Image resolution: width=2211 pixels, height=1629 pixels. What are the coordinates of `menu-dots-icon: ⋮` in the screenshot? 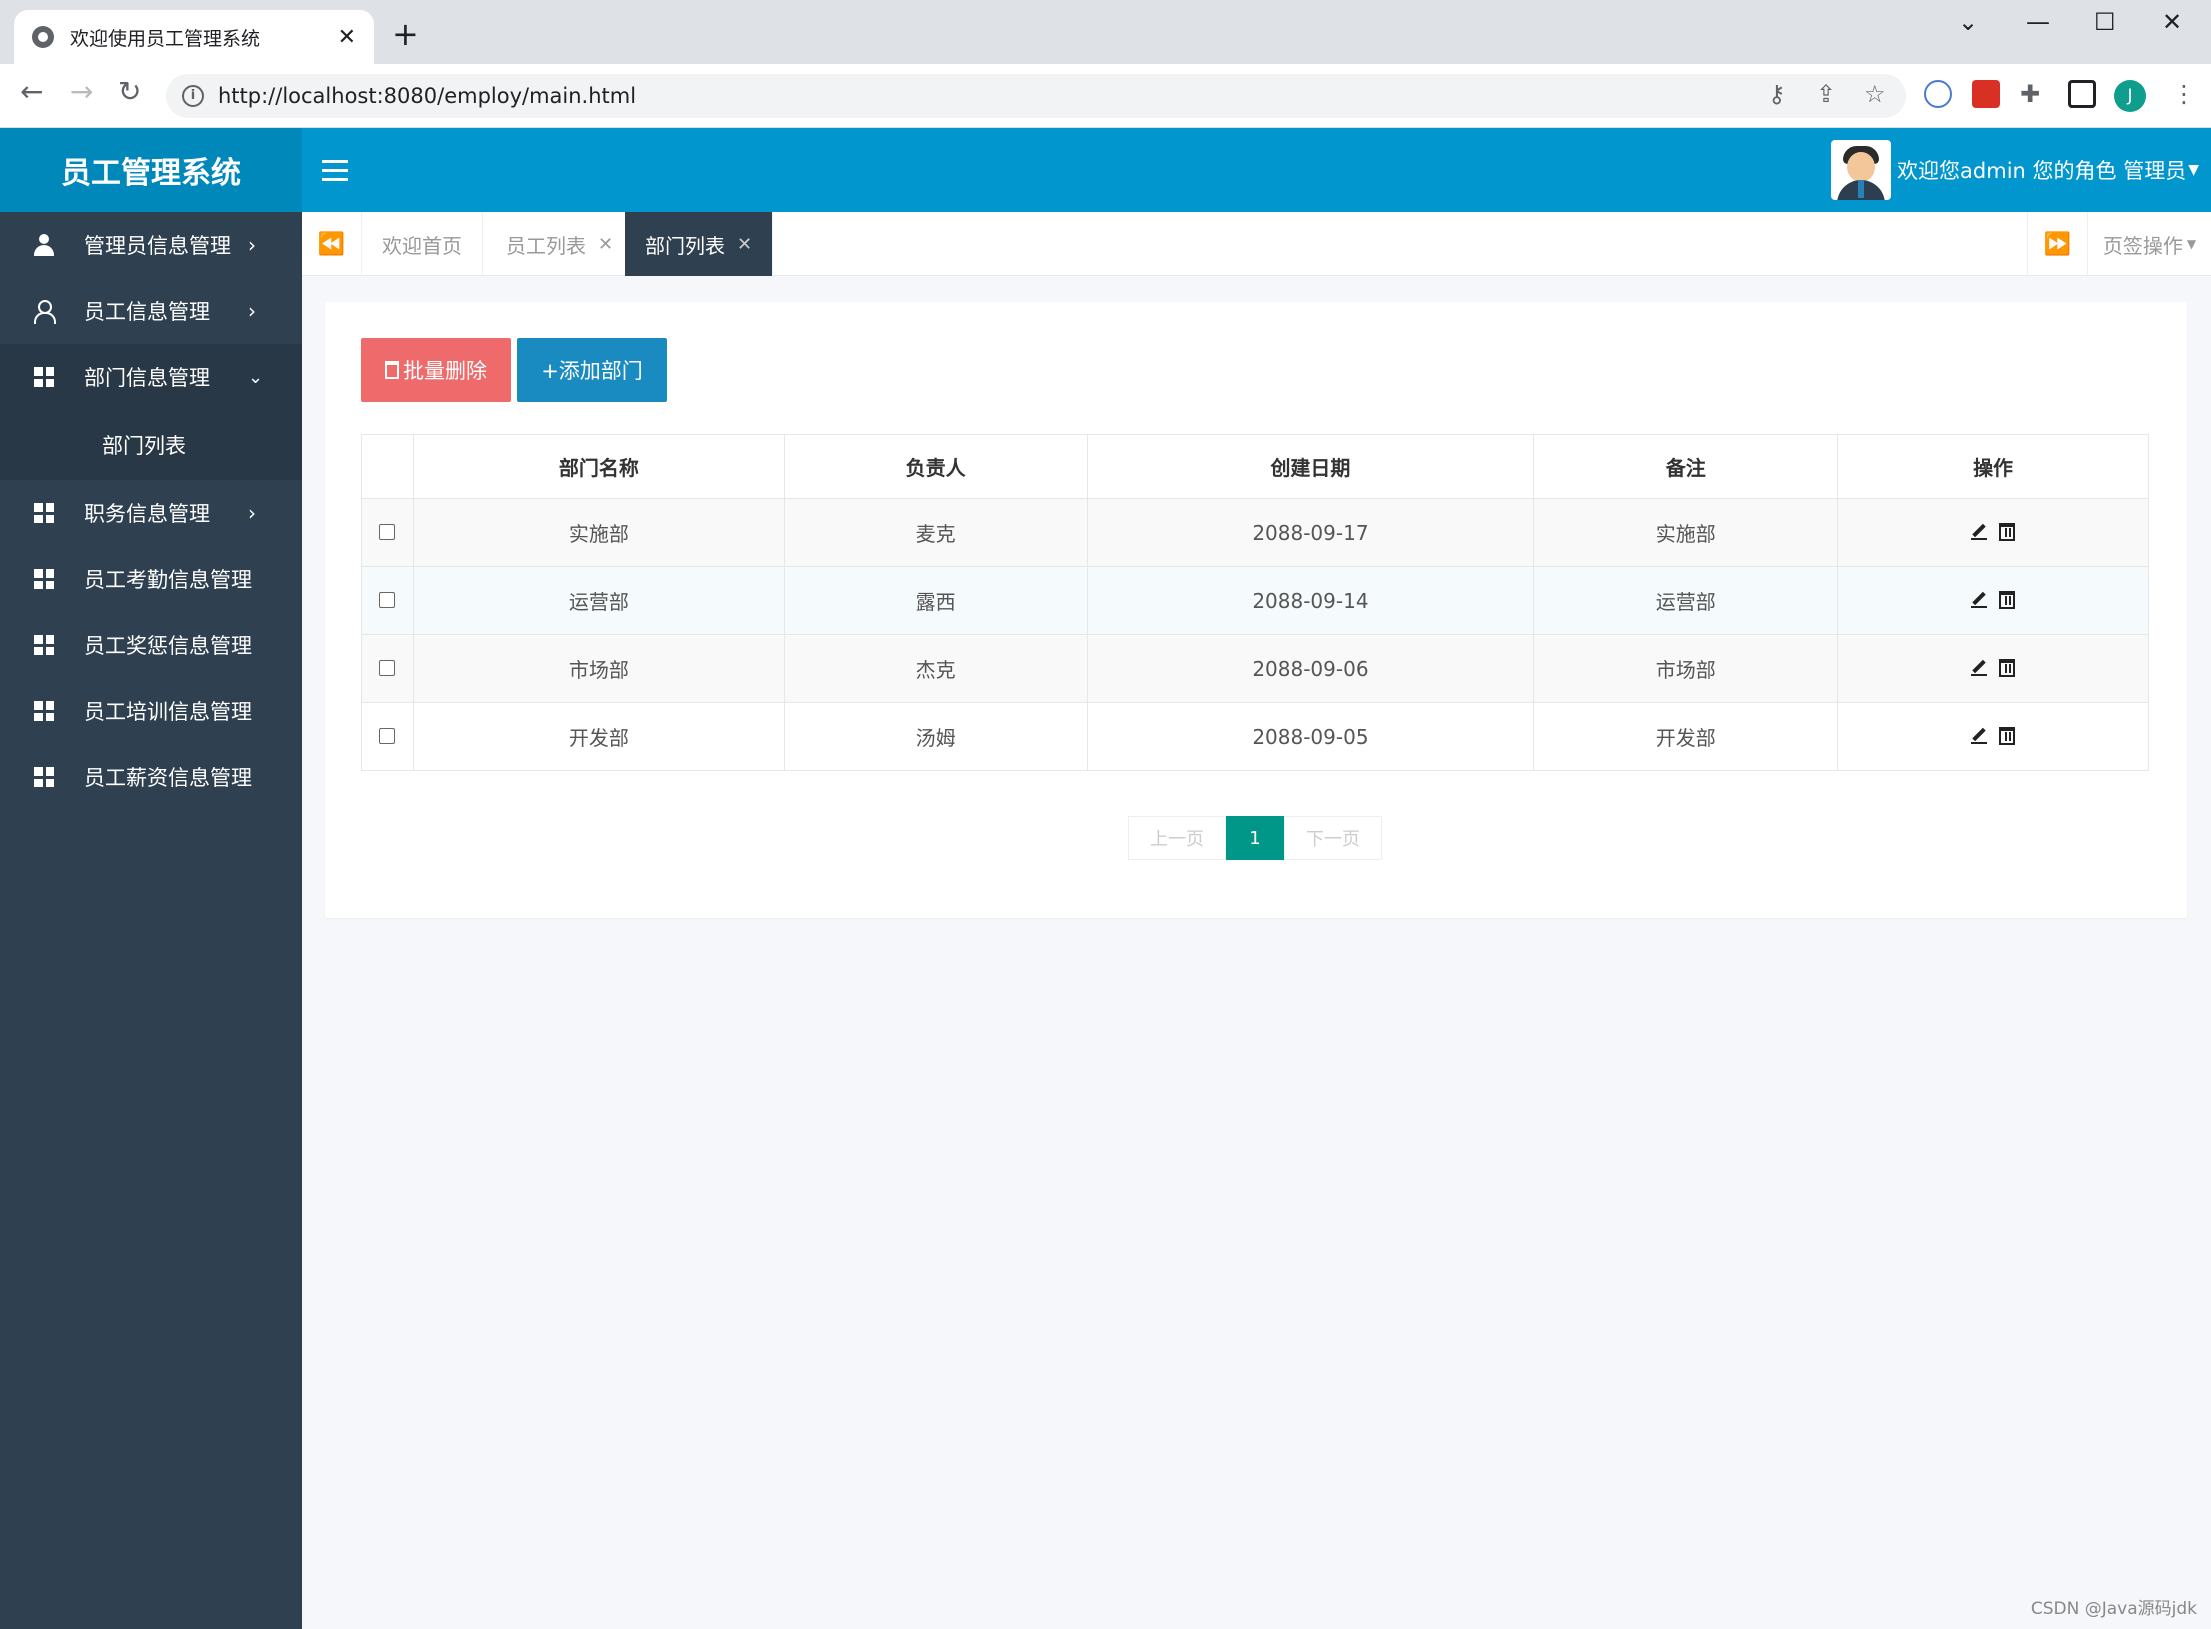 It's located at (2184, 94).